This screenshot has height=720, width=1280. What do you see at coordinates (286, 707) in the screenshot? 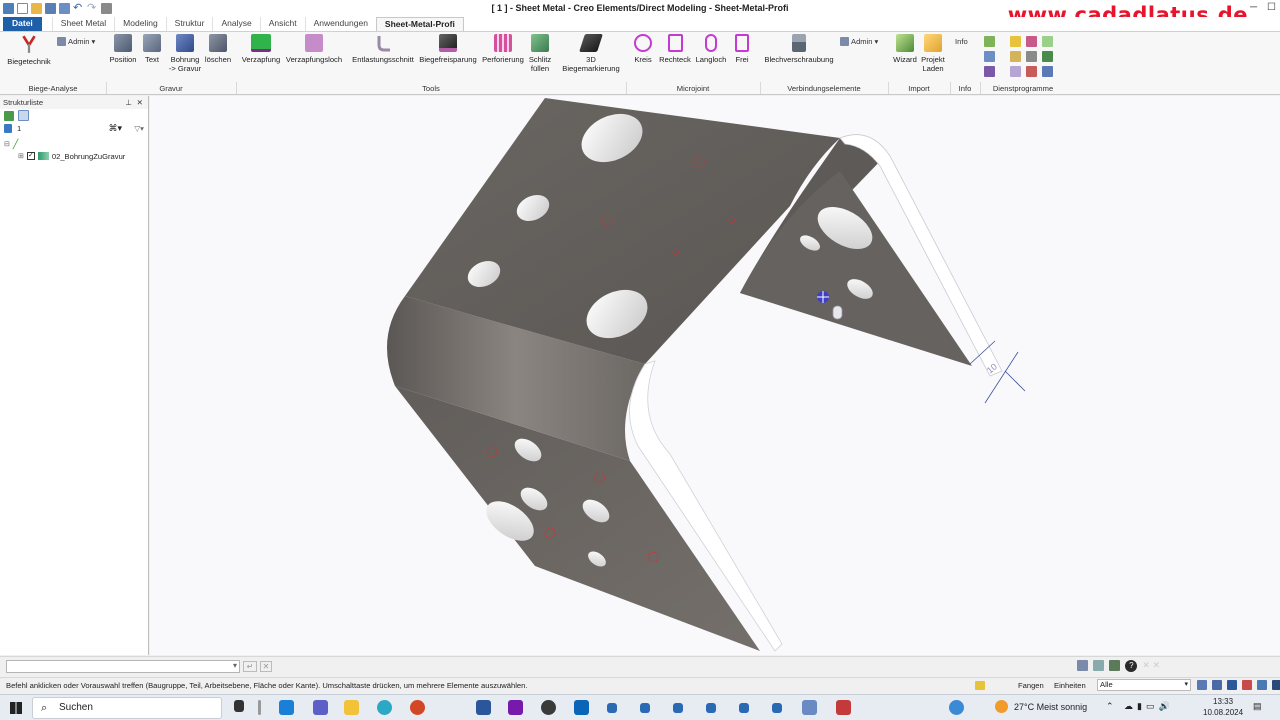
I see `store-icon` at bounding box center [286, 707].